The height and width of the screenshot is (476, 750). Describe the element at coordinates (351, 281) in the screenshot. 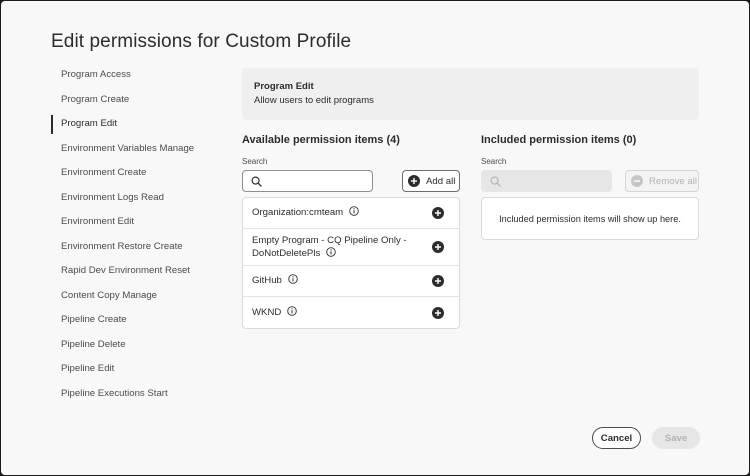

I see `list-item: GitHub` at that location.